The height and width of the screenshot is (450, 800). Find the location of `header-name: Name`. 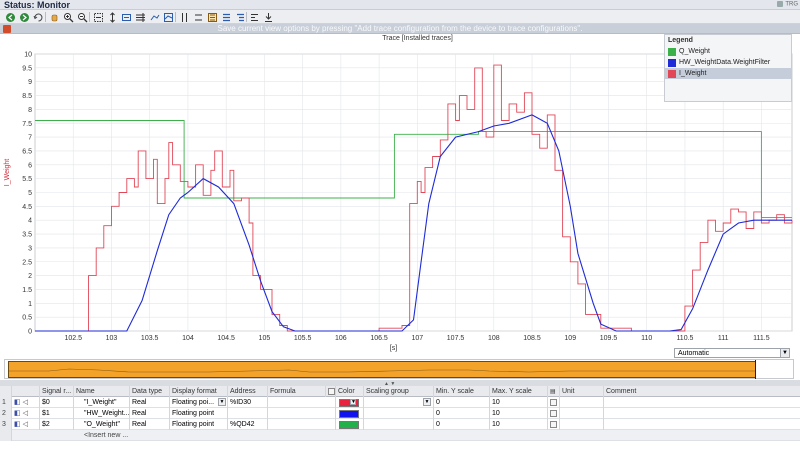

header-name: Name is located at coordinates (102, 391).